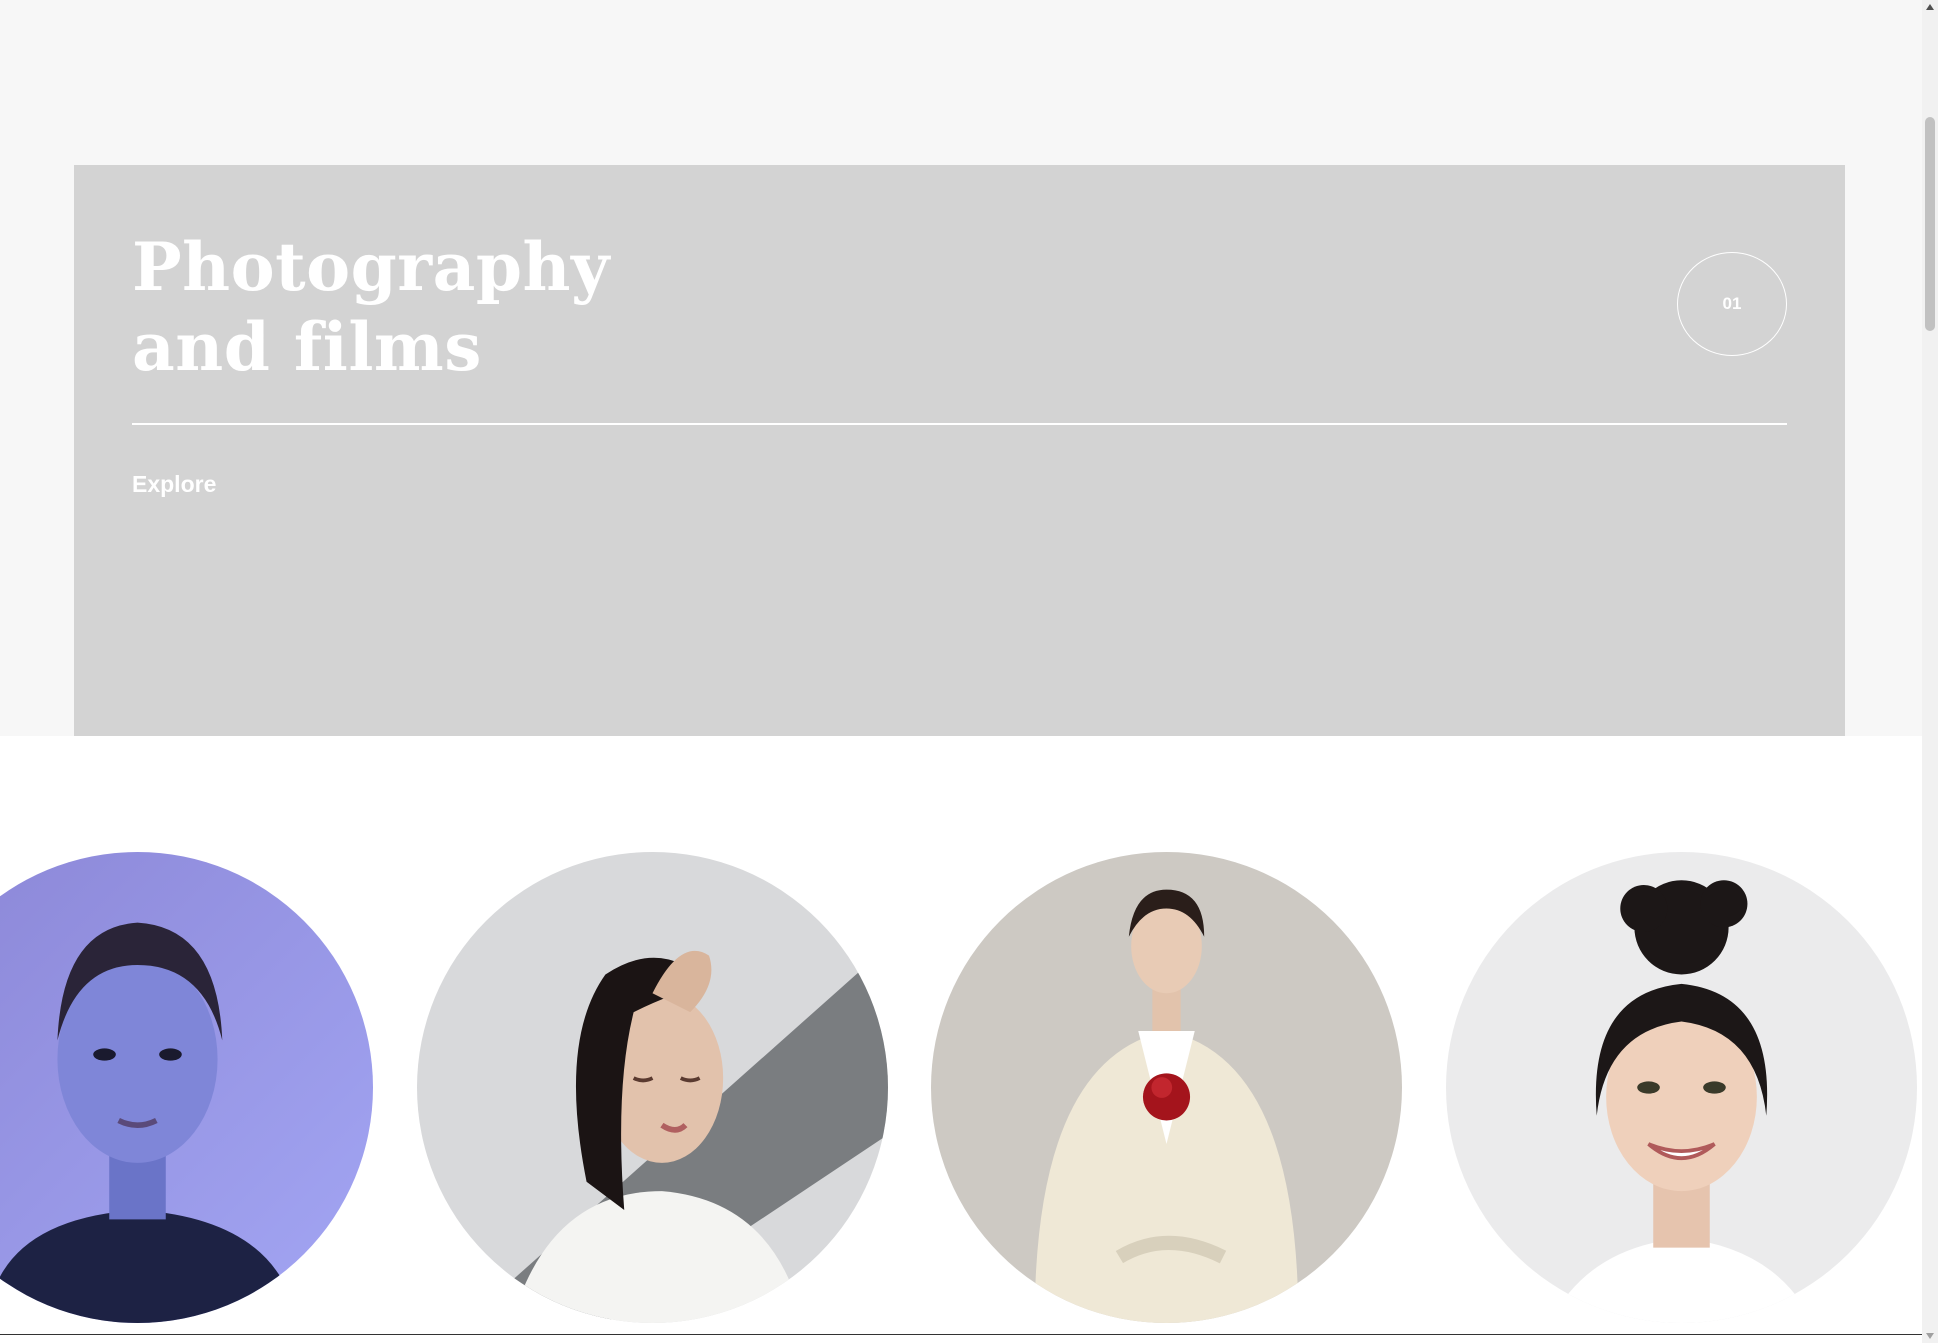 The width and height of the screenshot is (1938, 1343). What do you see at coordinates (1930, 1336) in the screenshot?
I see `scroll-down-arrow-icon` at bounding box center [1930, 1336].